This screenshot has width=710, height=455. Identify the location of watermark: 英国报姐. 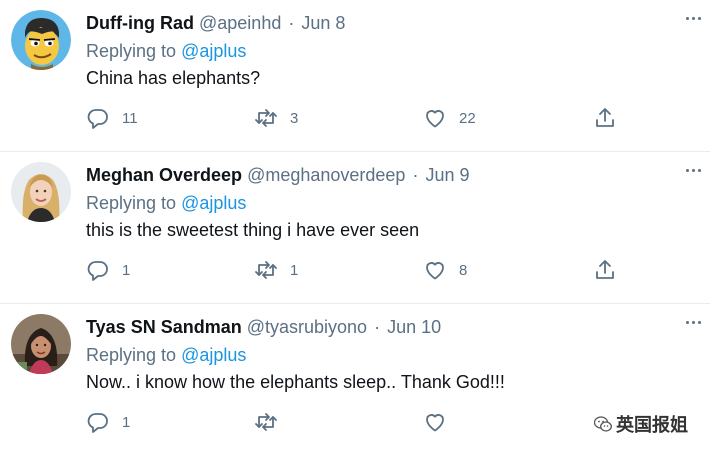
(641, 424).